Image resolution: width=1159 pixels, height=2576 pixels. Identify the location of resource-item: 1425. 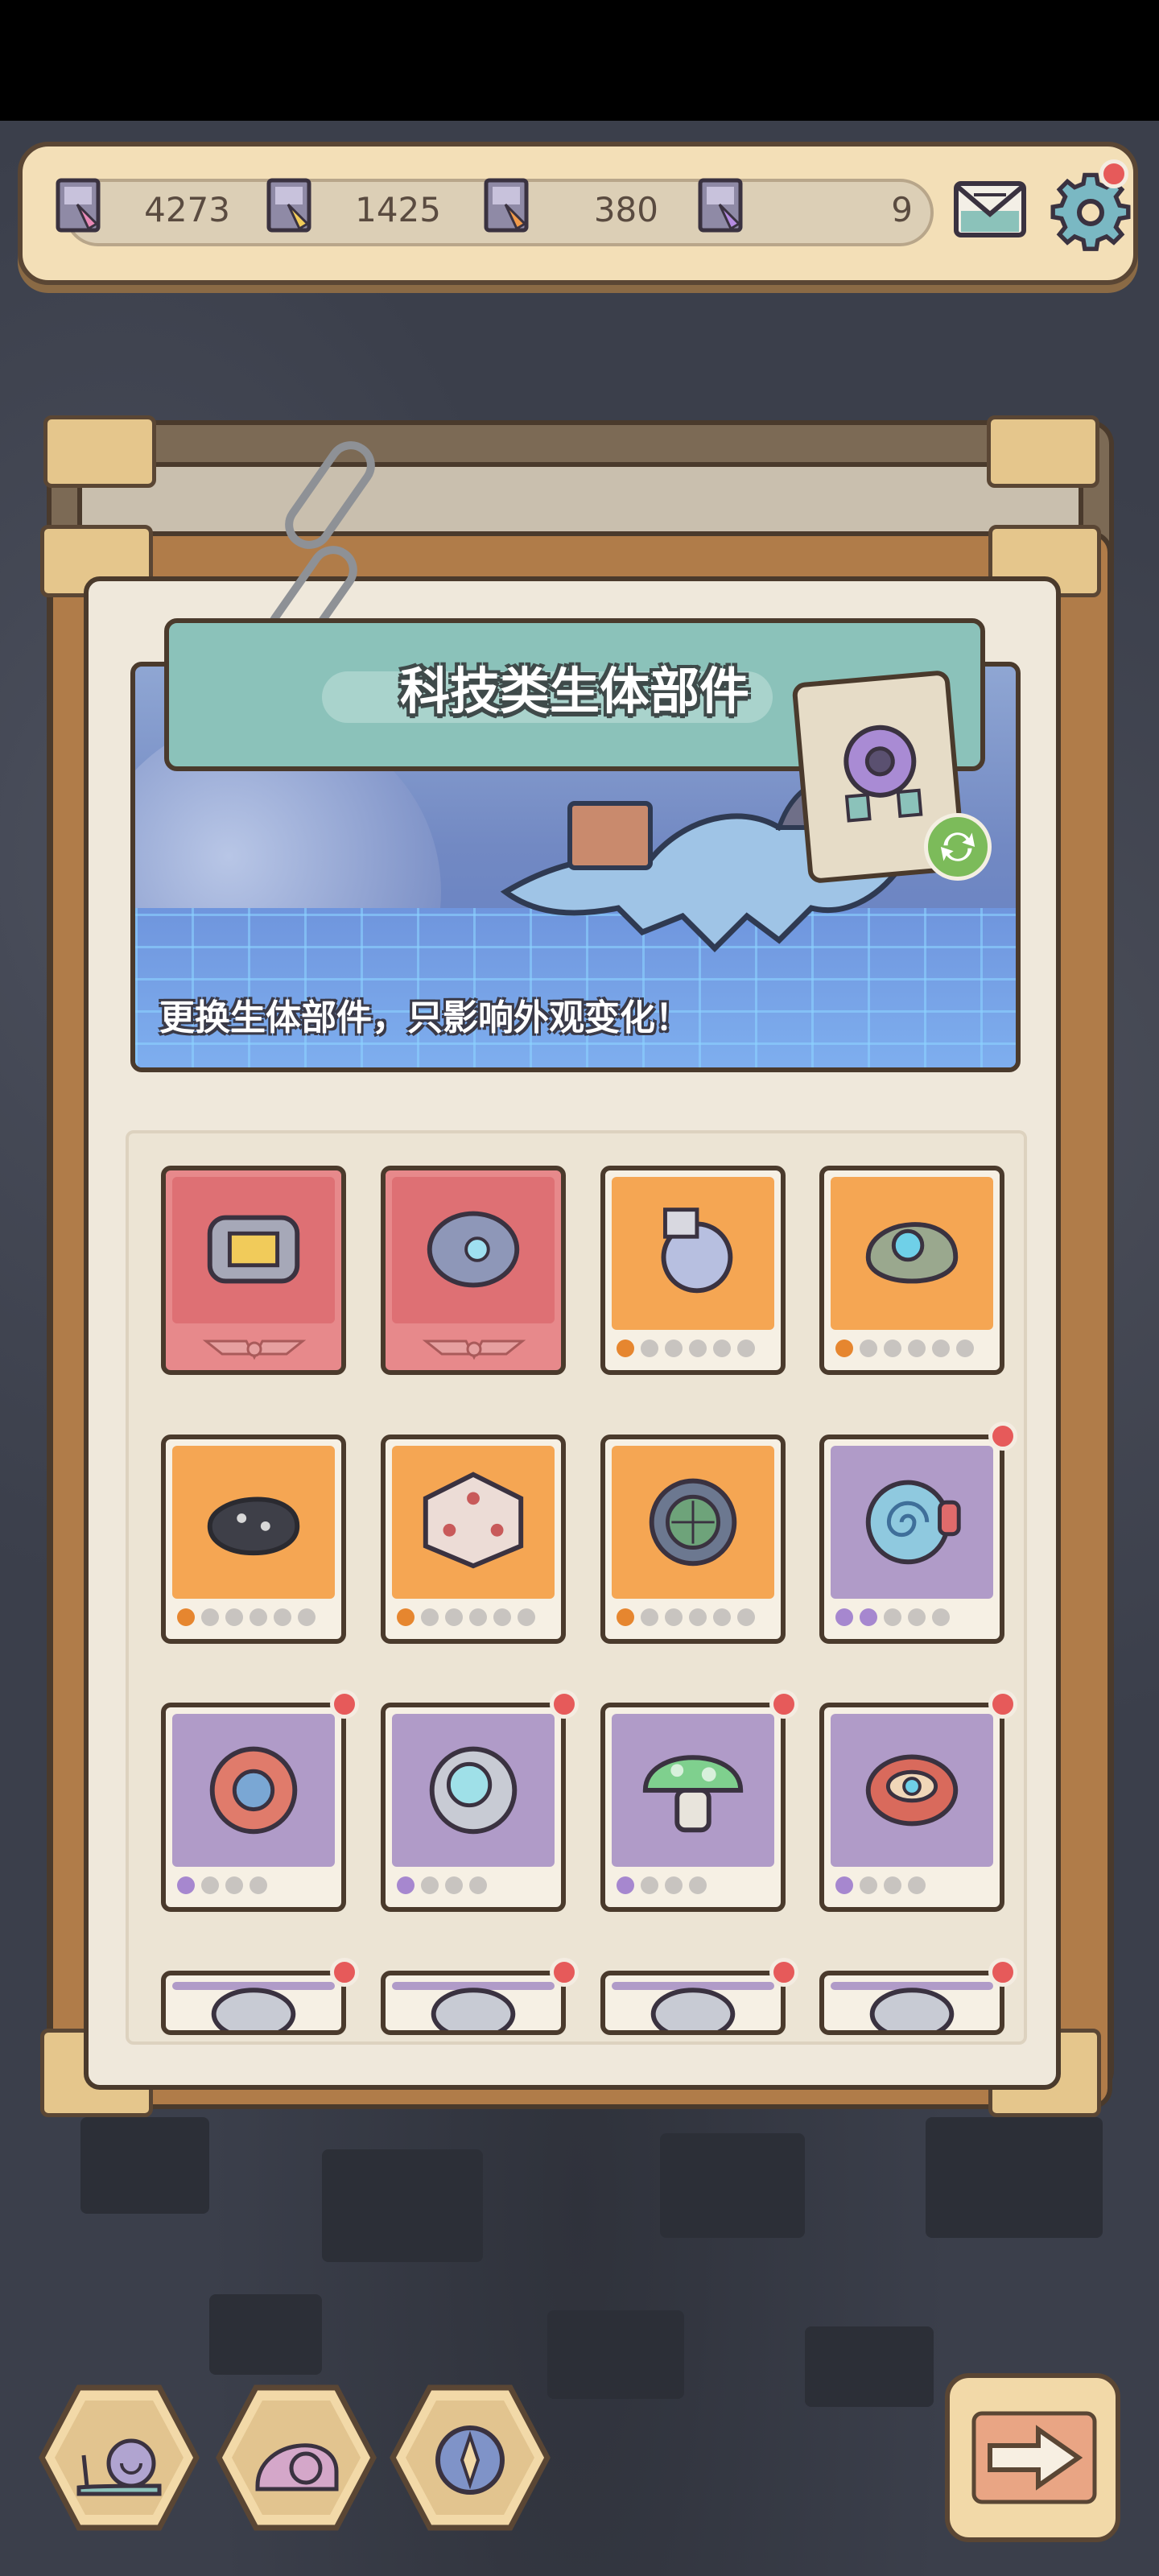
(356, 211).